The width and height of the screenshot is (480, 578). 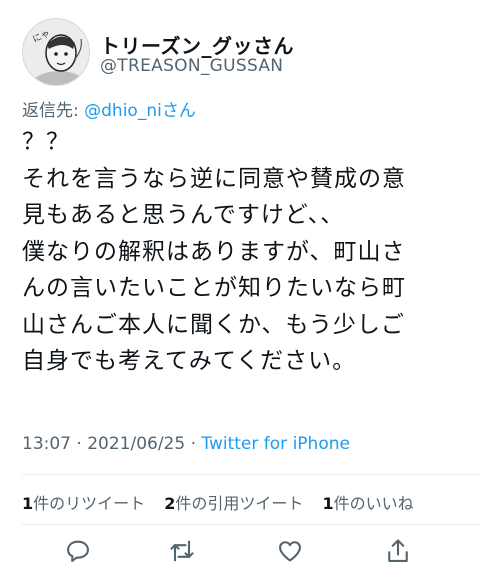 I want to click on reply-to-mention: @dhio_niさん, so click(x=140, y=111).